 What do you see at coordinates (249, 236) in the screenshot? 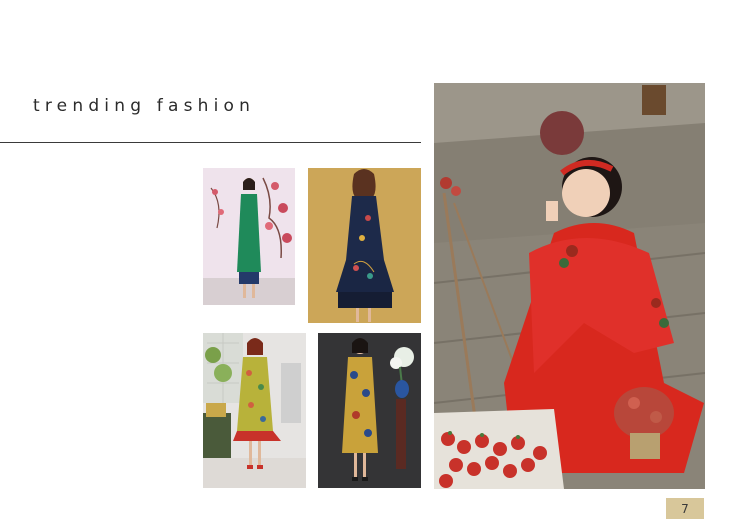
I see `photo-green-dress` at bounding box center [249, 236].